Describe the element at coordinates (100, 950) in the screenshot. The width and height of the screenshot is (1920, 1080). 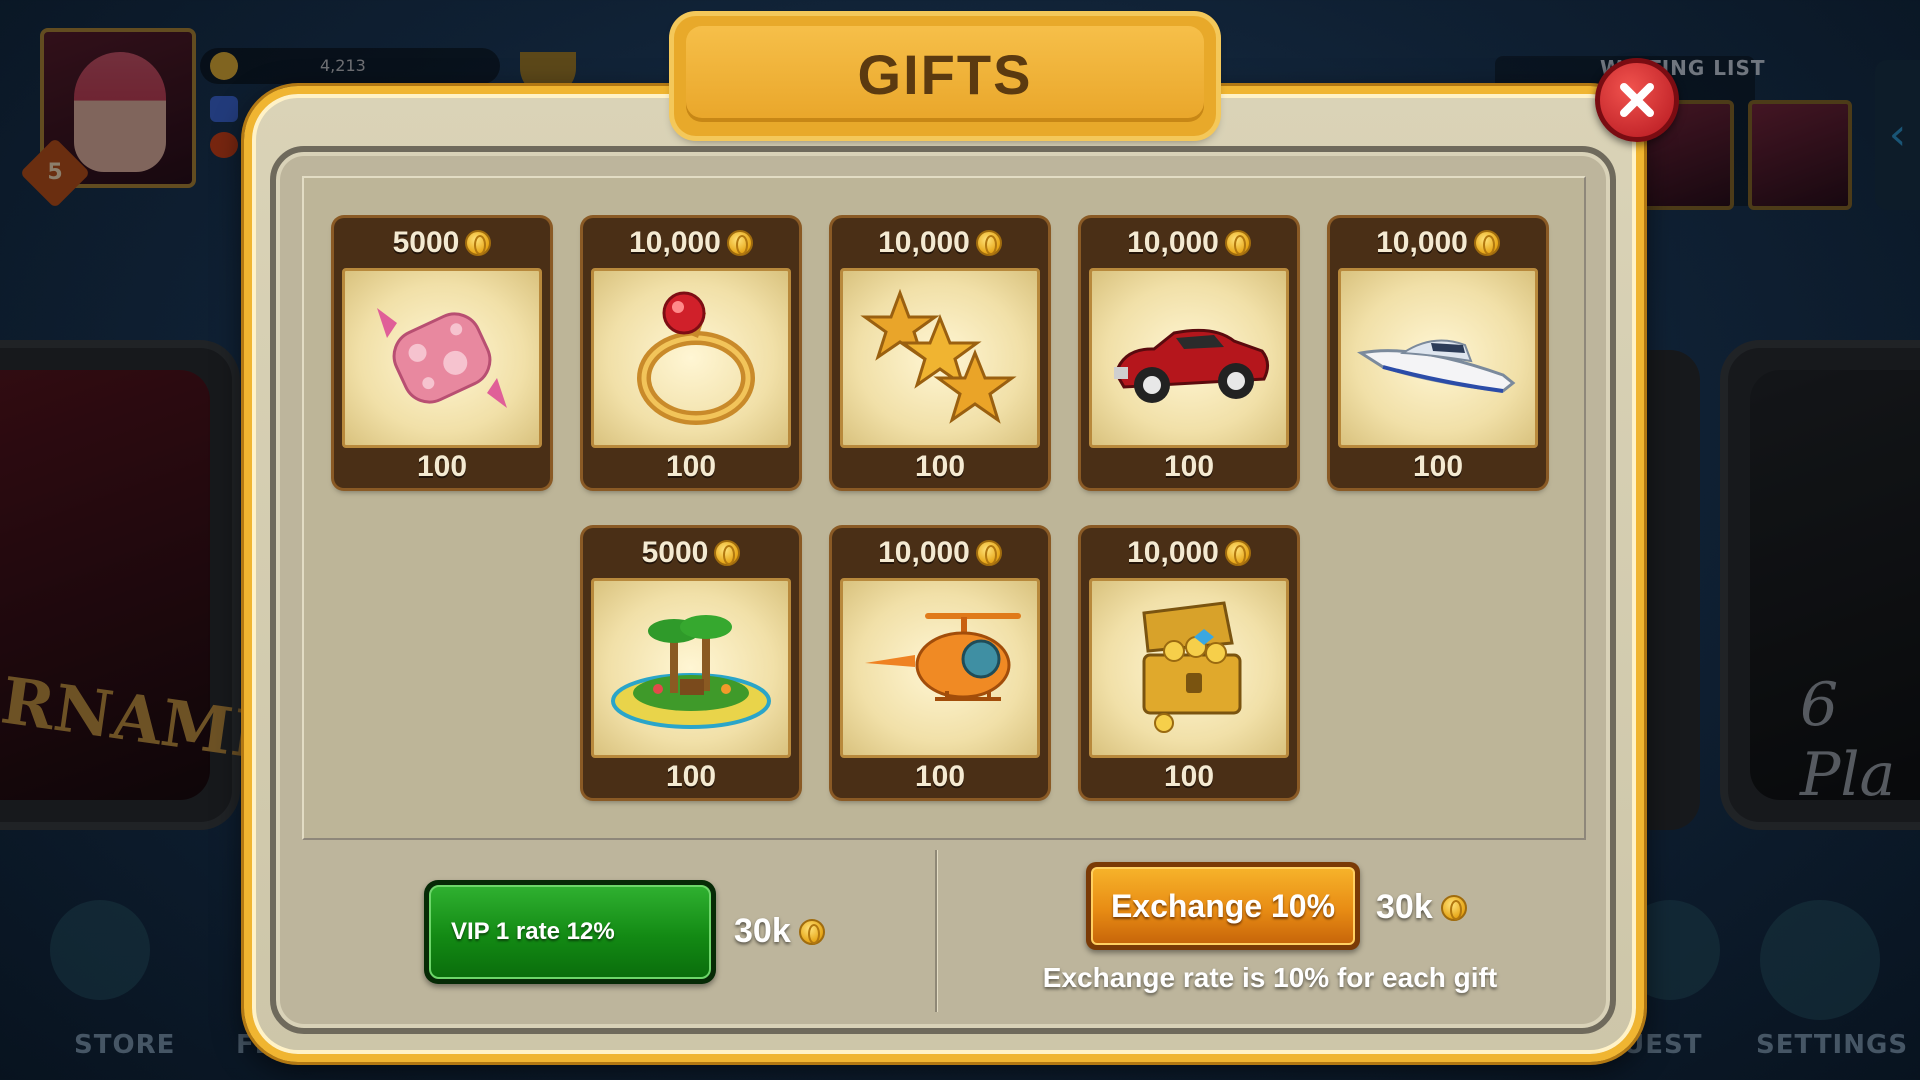
I see `store-icon` at that location.